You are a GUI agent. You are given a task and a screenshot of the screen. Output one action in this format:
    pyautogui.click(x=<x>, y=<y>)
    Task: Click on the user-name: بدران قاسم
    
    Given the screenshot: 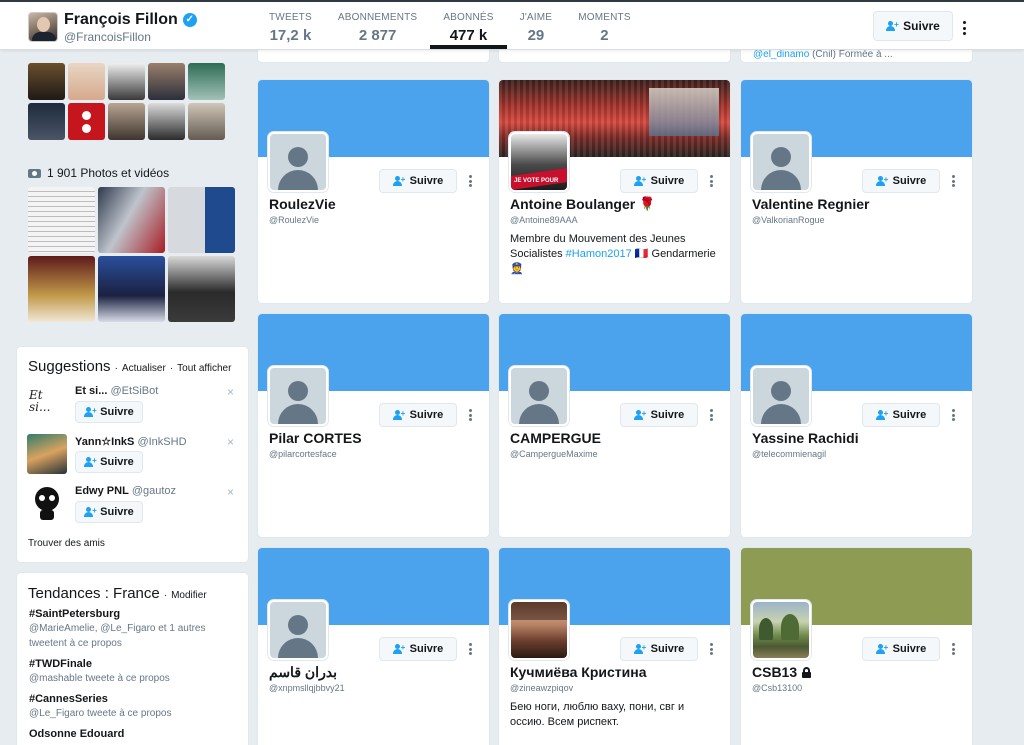 What is the action you would take?
    pyautogui.click(x=303, y=672)
    